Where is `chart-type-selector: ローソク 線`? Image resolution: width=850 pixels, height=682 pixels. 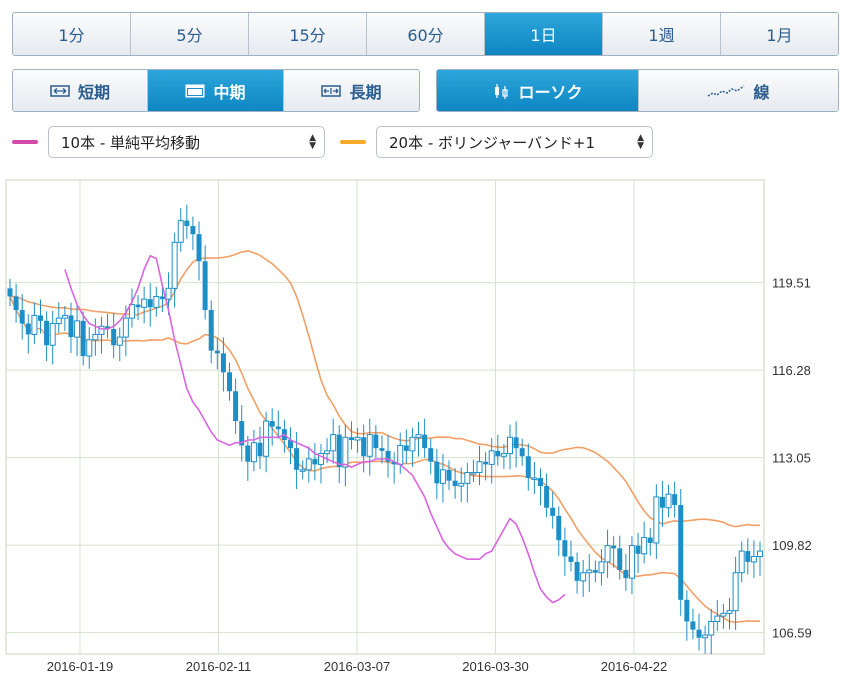
chart-type-selector: ローソク 線 is located at coordinates (637, 90).